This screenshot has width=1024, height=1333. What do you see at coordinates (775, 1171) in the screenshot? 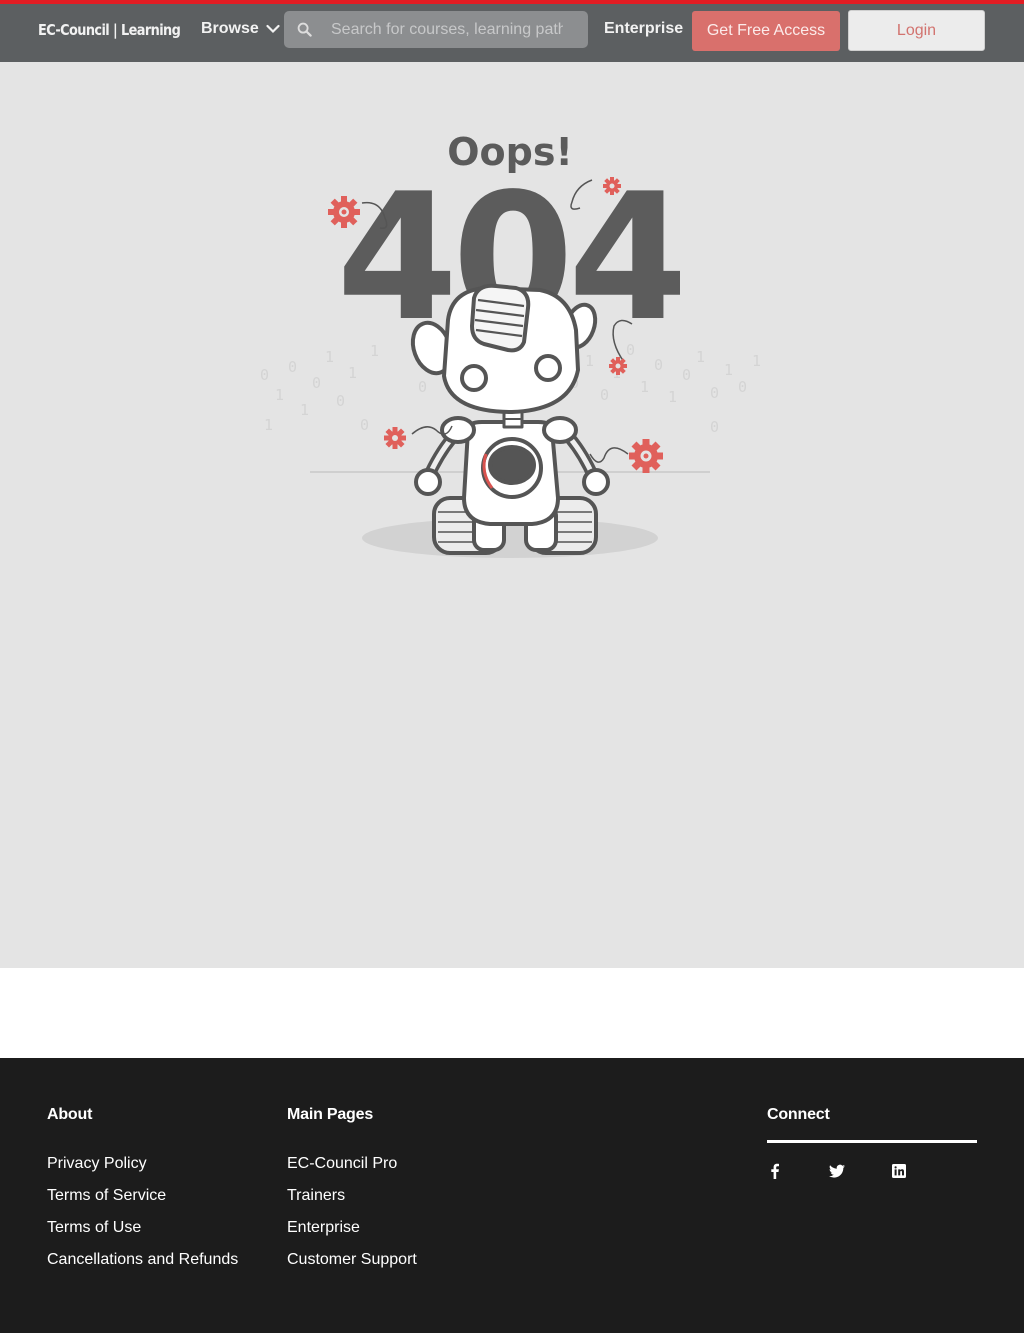
I see `facebook-icon` at bounding box center [775, 1171].